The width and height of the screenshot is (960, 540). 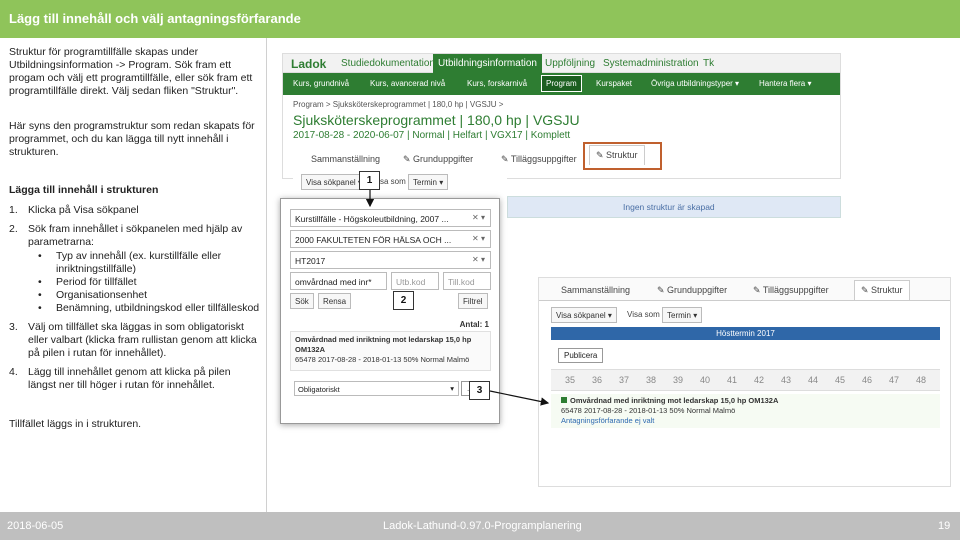 What do you see at coordinates (403, 300) in the screenshot?
I see `step-marker-2: 2` at bounding box center [403, 300].